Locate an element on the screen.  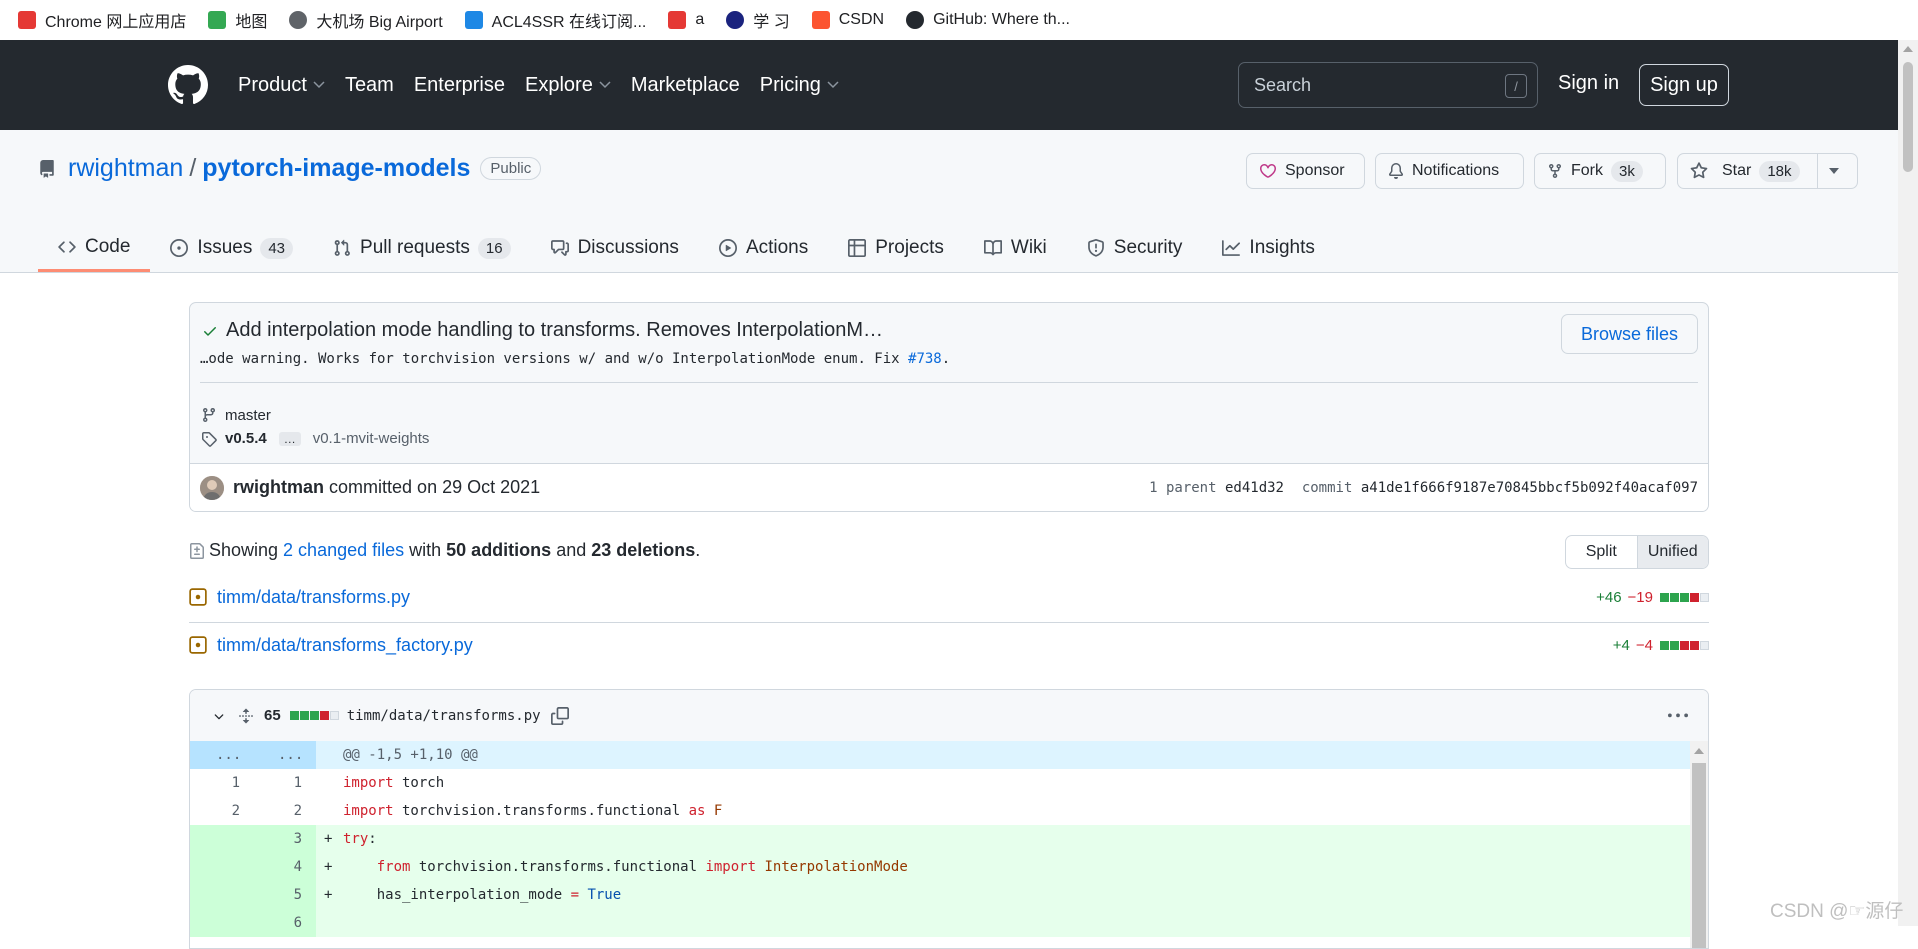
browse-files-button: Browse files is located at coordinates (1629, 334).